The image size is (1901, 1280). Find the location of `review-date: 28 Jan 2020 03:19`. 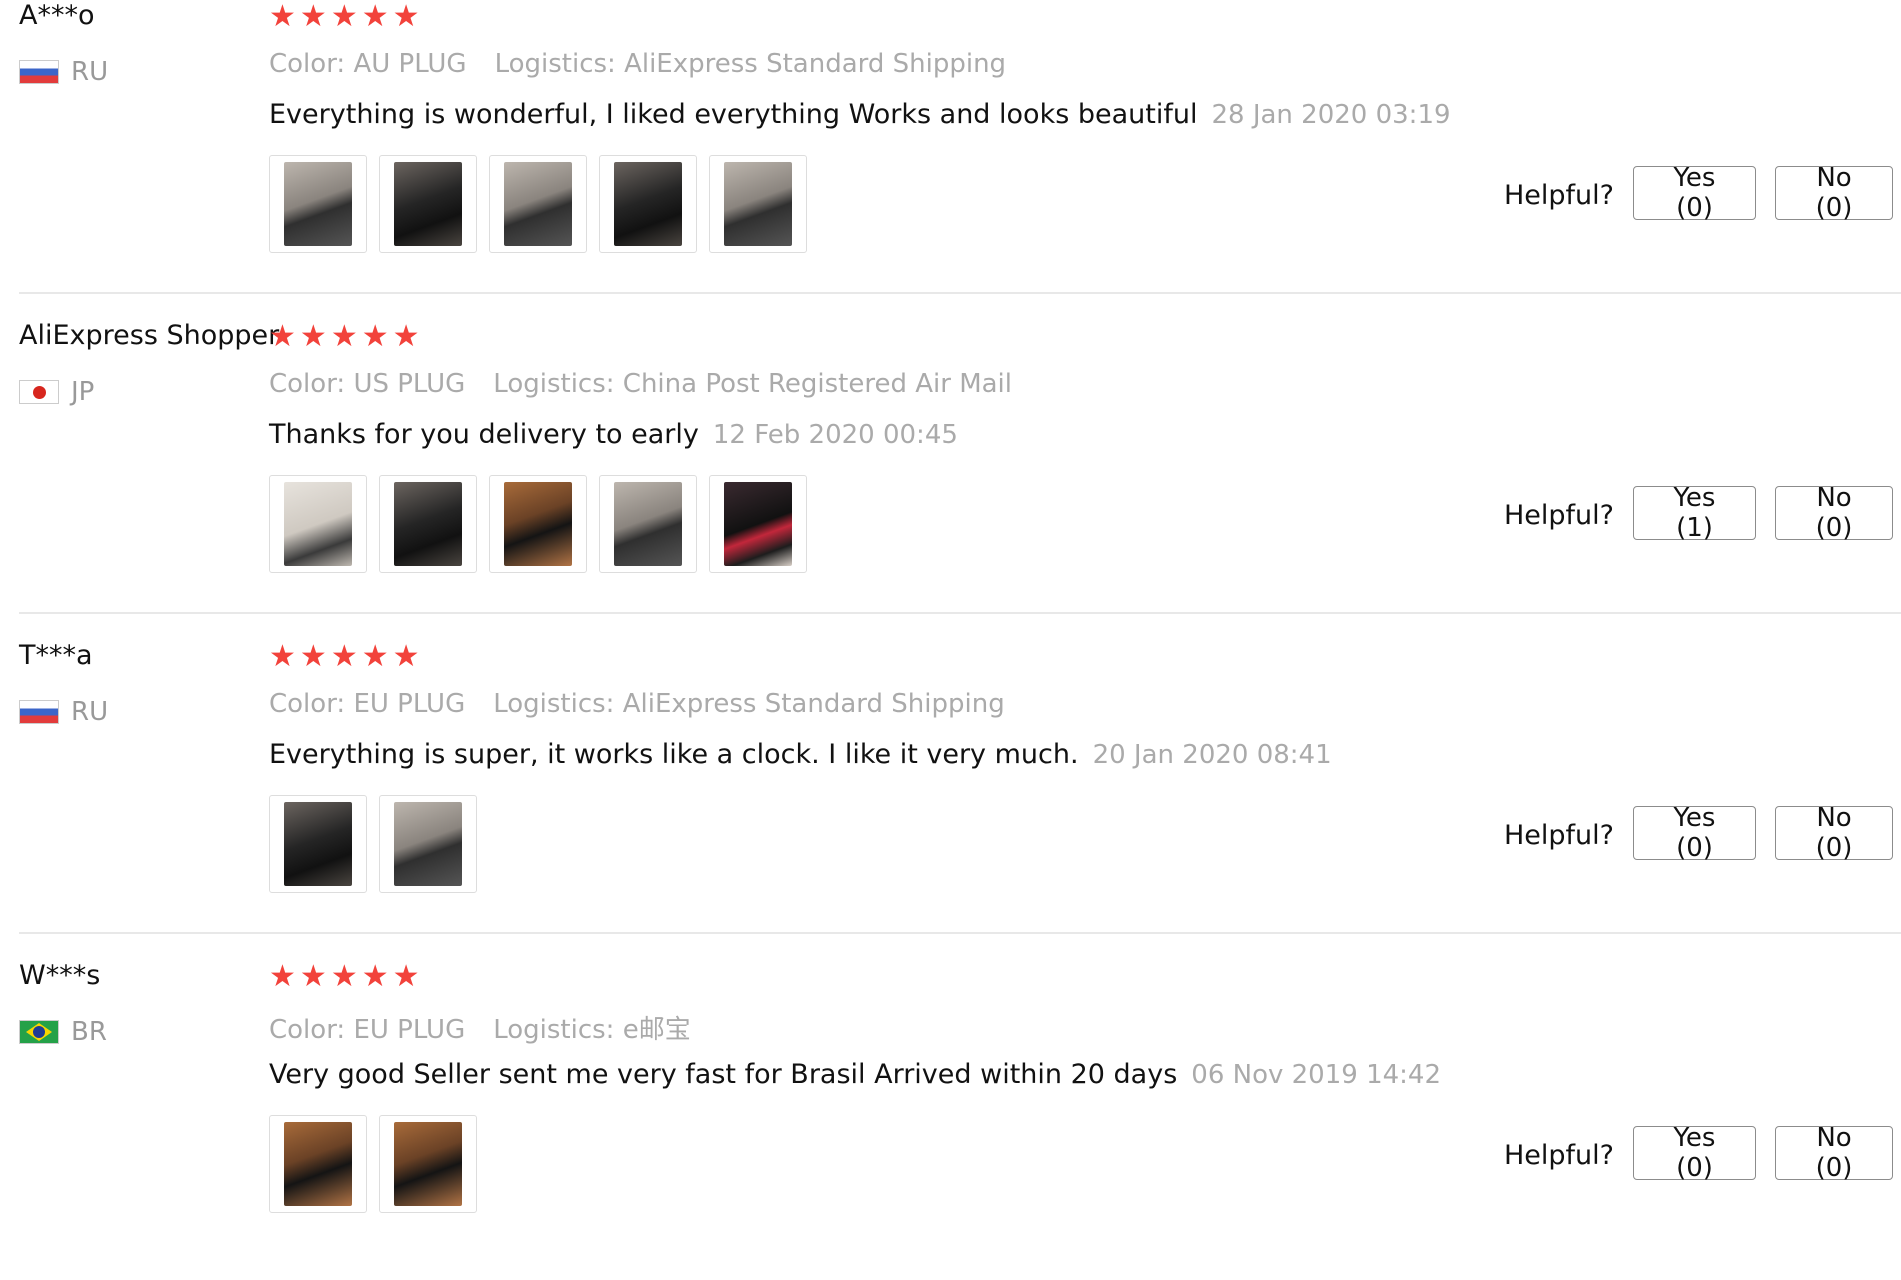

review-date: 28 Jan 2020 03:19 is located at coordinates (1331, 115).